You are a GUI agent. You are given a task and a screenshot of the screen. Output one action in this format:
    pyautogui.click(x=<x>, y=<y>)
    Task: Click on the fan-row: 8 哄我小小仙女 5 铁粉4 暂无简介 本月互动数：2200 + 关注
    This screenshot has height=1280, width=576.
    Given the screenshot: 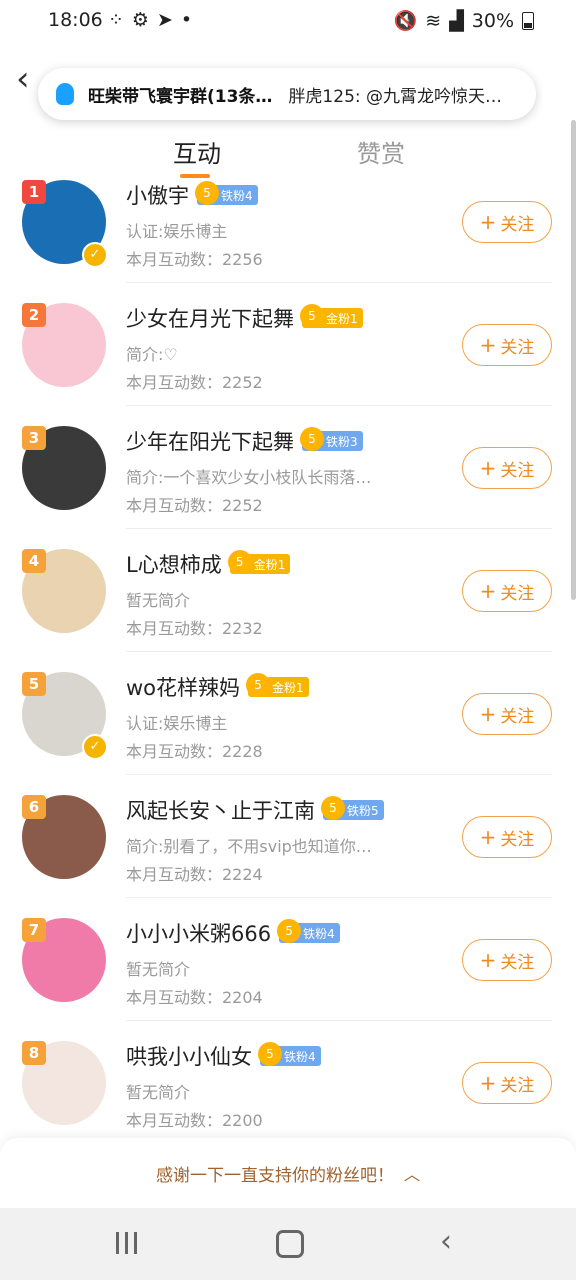 What is the action you would take?
    pyautogui.click(x=288, y=1082)
    